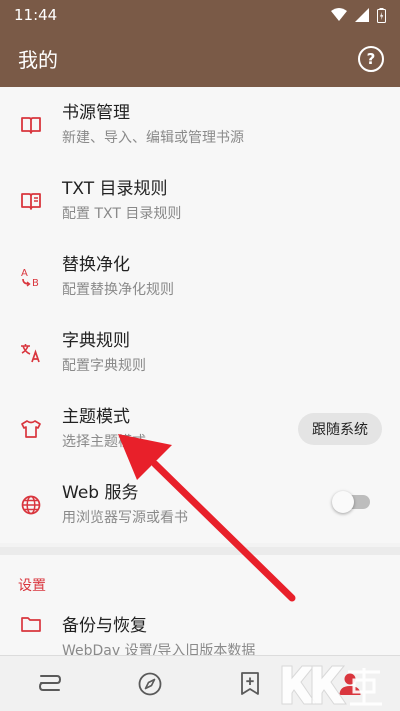 The image size is (400, 711). Describe the element at coordinates (153, 138) in the screenshot. I see `item-subtitle: 新建、导入、编辑或管理书源` at that location.